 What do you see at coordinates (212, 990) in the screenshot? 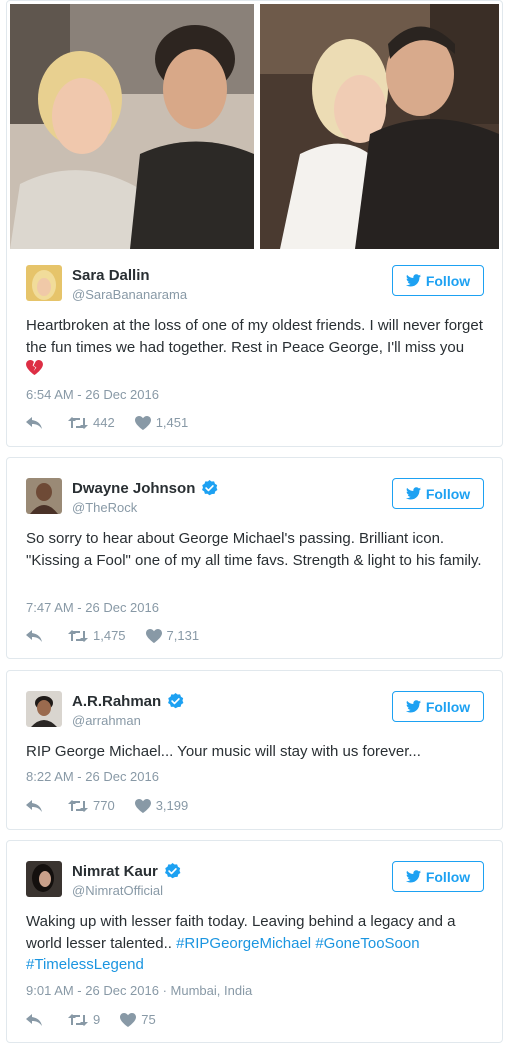
I see `tweet-location: Mumbai, India` at bounding box center [212, 990].